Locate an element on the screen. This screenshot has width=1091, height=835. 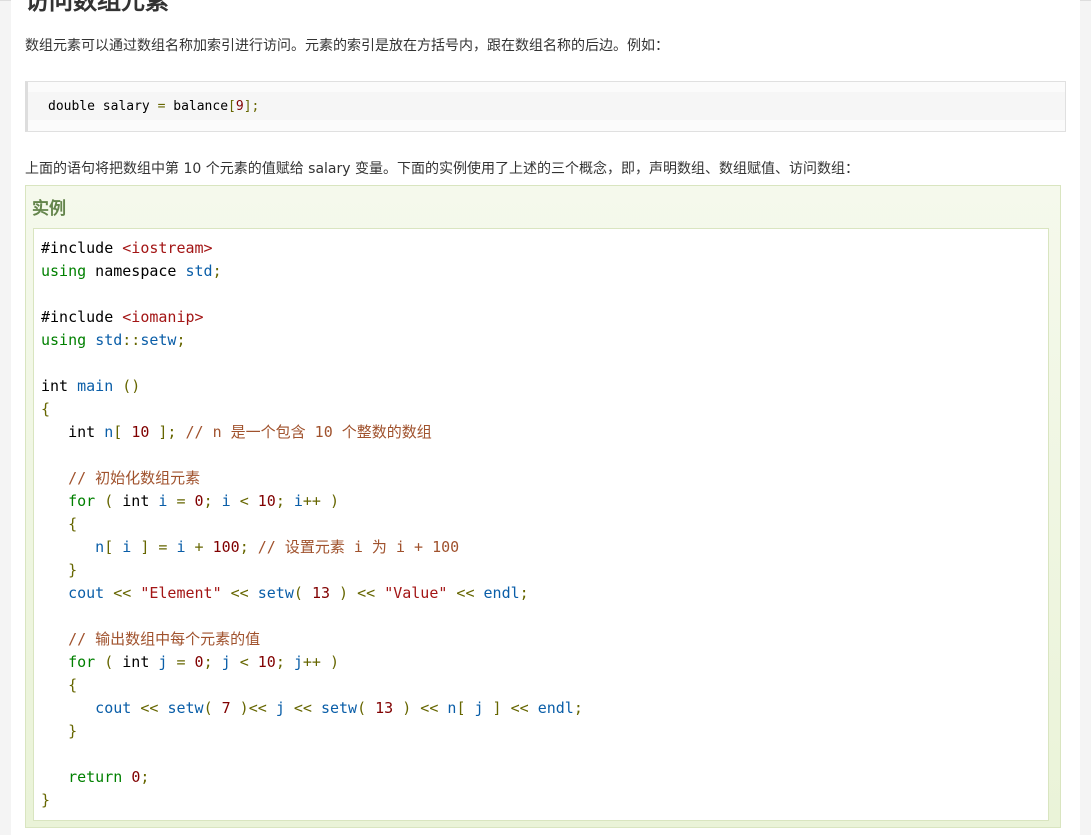
code-snippet: double salary = balance[9]; is located at coordinates (545, 106).